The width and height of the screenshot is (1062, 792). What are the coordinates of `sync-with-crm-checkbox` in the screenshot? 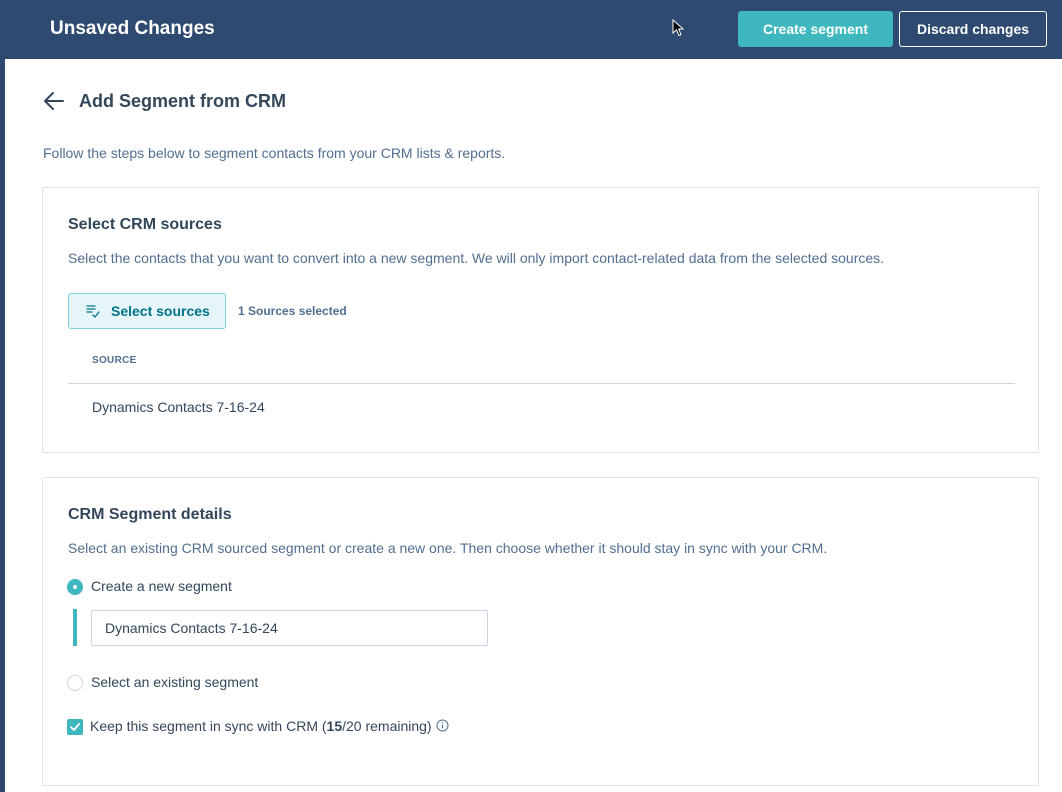 It's located at (75, 727).